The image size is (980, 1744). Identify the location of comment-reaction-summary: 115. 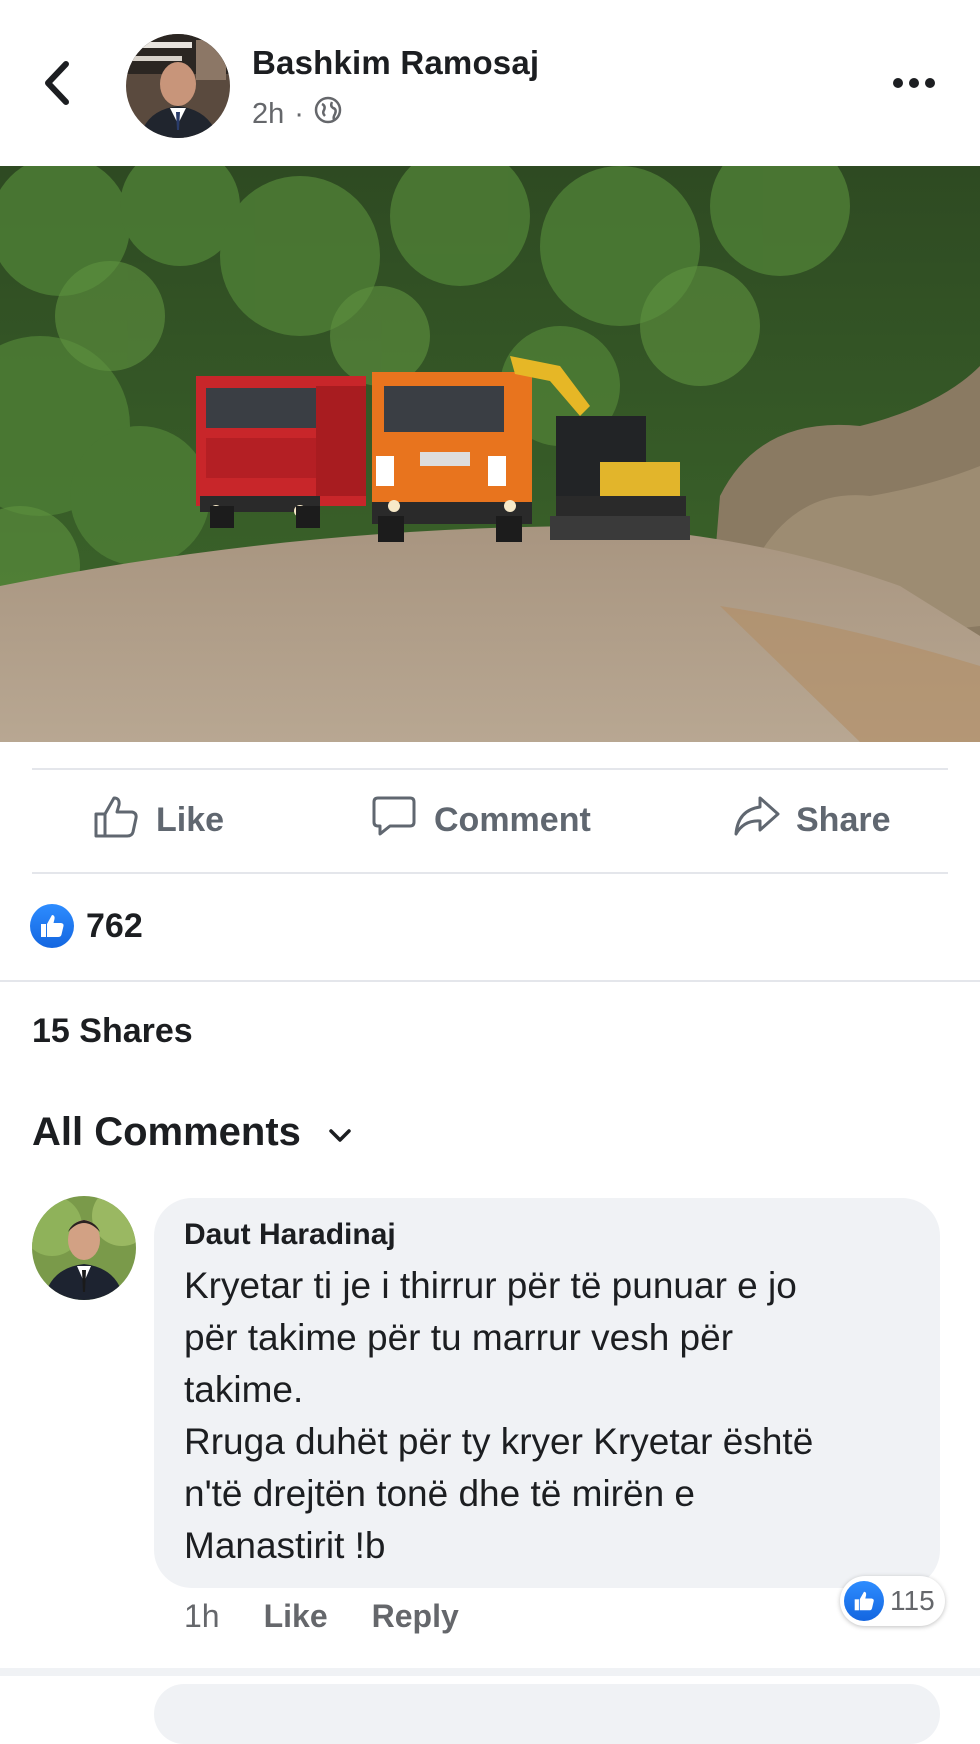
(892, 1601).